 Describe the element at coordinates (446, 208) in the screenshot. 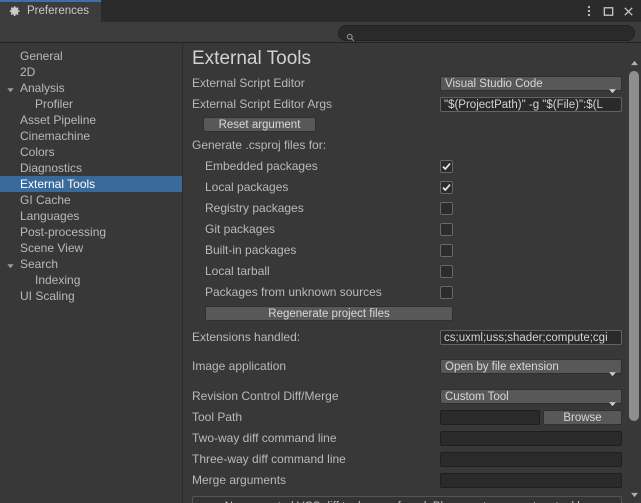

I see `registry-packages-checkbox` at that location.